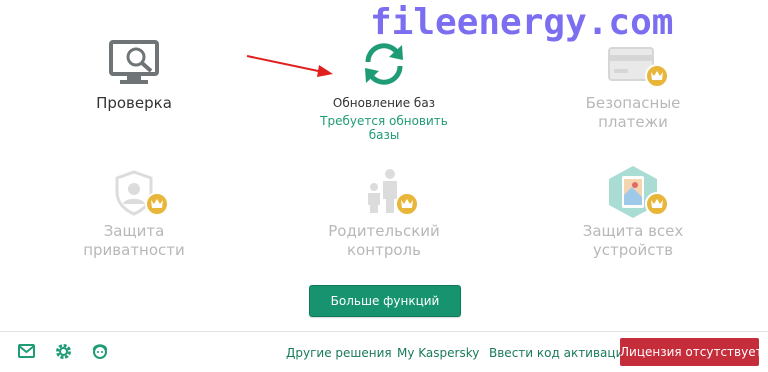  Describe the element at coordinates (560, 353) in the screenshot. I see `activation-code-link: Ввести код активации` at that location.